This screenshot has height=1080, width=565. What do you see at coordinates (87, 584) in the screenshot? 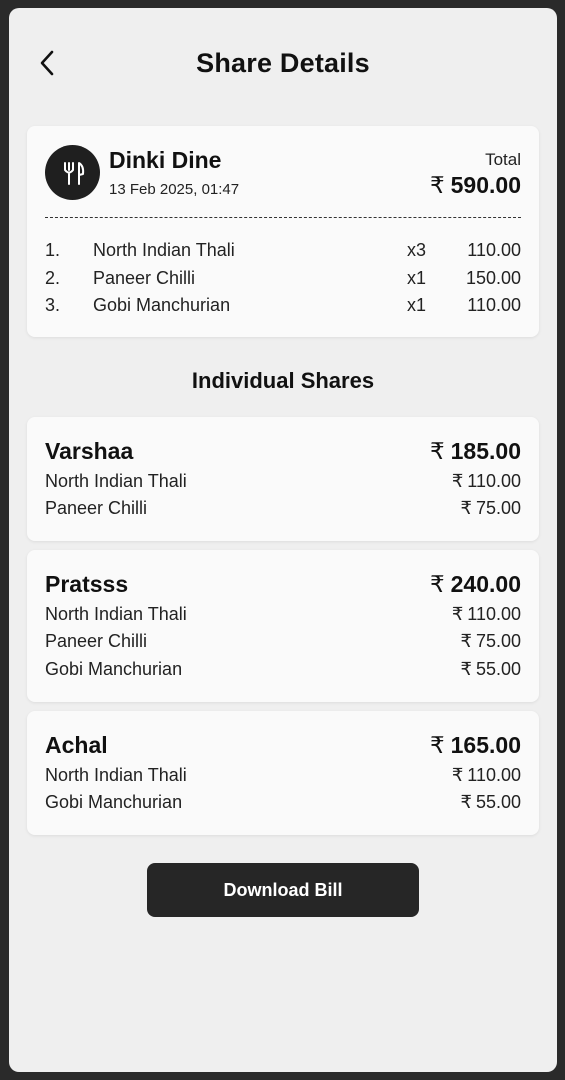
I see `person-name: Pratsss` at bounding box center [87, 584].